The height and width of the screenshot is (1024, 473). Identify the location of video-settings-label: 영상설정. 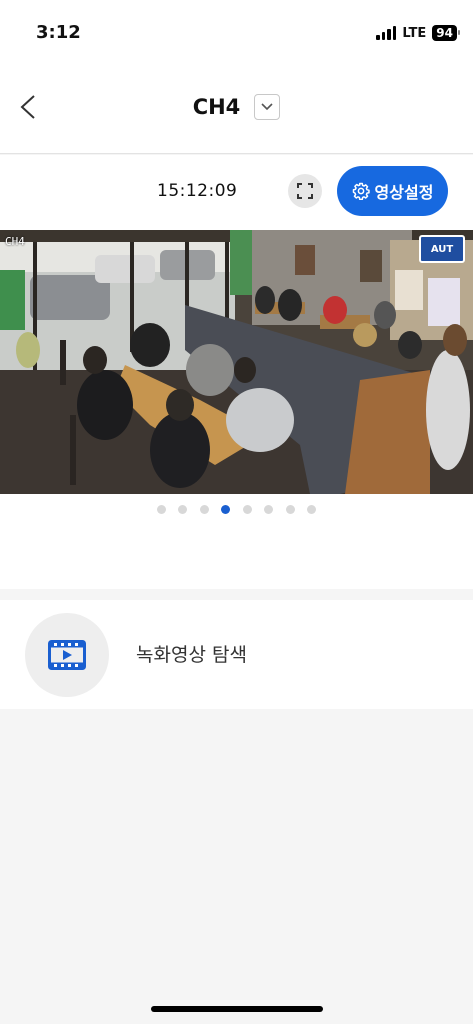
(404, 192).